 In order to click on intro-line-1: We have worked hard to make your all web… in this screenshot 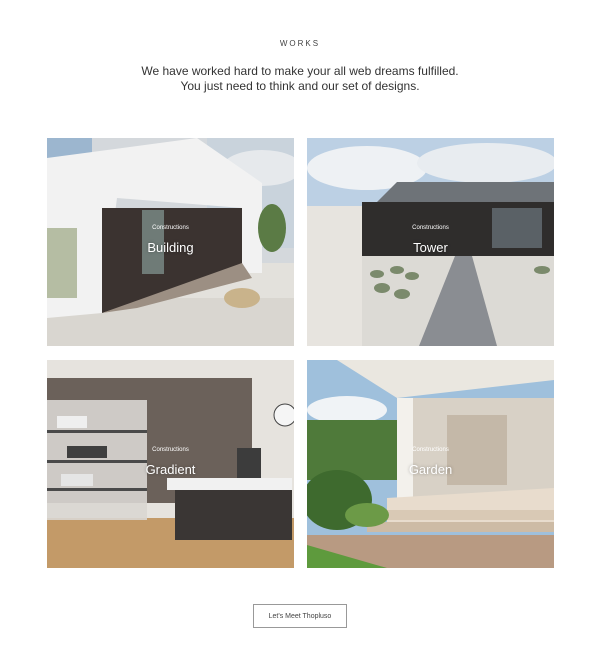, I will do `click(300, 71)`.